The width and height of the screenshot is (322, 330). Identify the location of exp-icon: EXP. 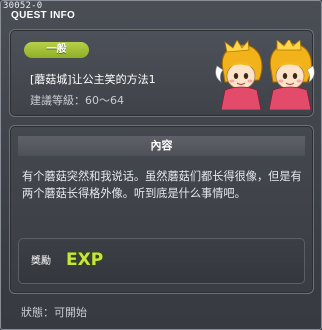
(84, 259).